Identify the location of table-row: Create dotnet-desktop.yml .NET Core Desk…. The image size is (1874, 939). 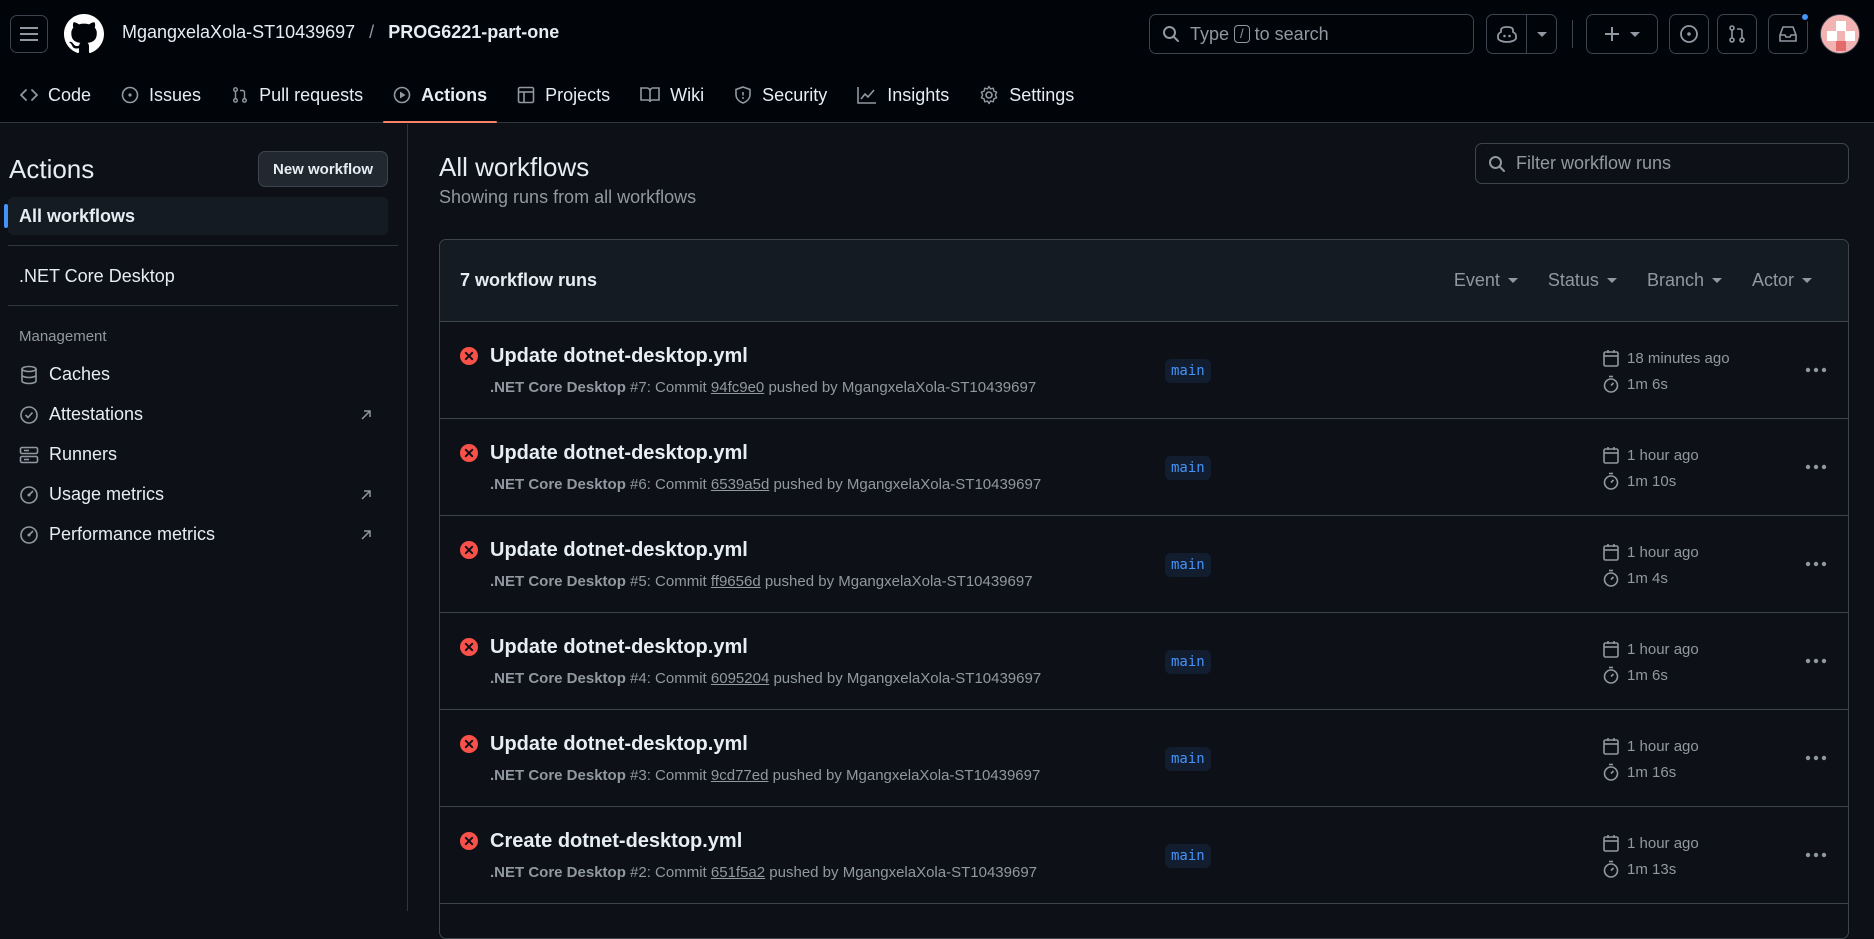
(1144, 855).